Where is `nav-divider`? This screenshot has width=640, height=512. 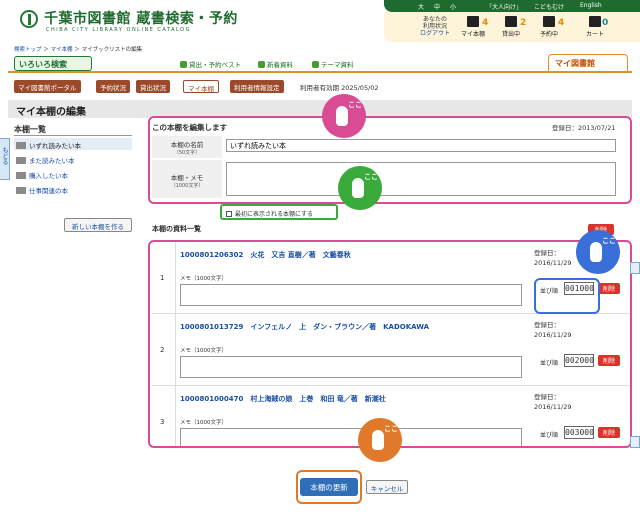
nav-divider is located at coordinates (320, 72).